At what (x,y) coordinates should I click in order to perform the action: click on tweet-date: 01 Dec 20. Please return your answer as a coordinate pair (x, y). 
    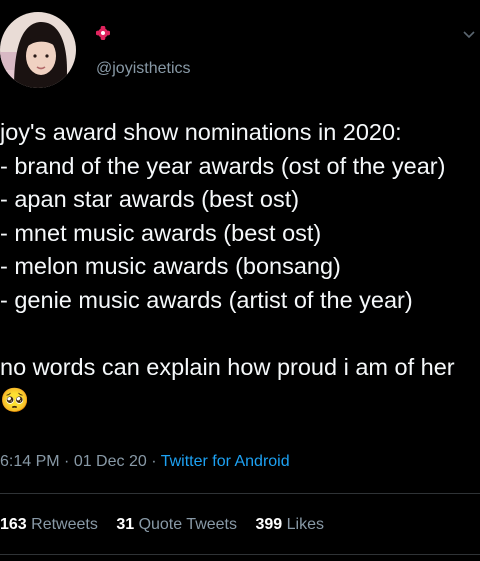
    Looking at the image, I should click on (110, 461).